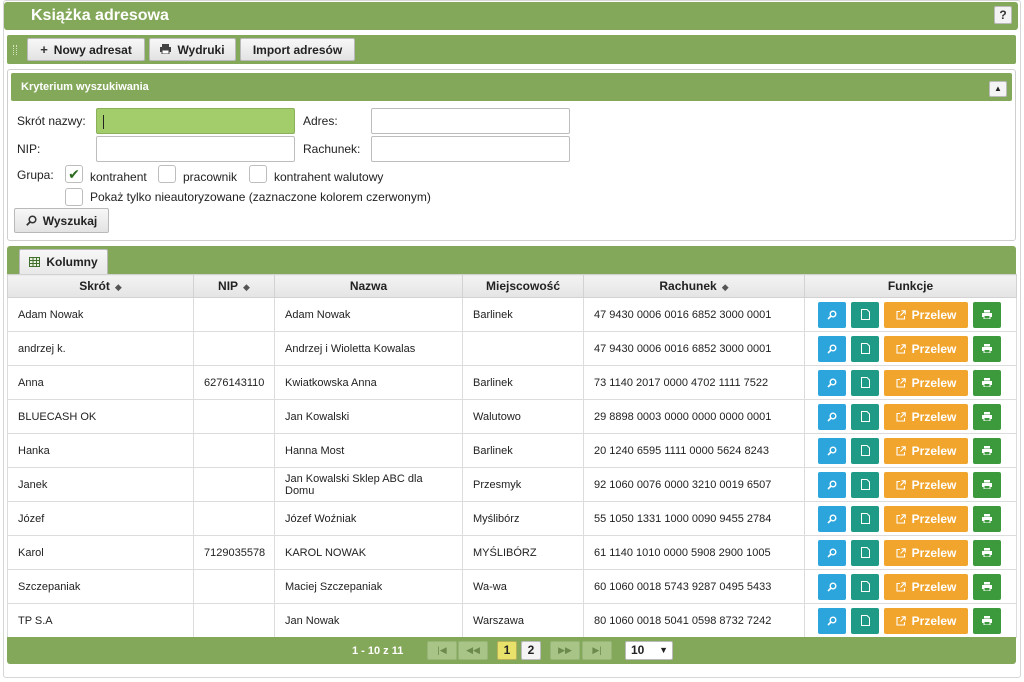 Image resolution: width=1024 pixels, height=682 pixels. I want to click on cell-name: Jan Nowak, so click(368, 620).